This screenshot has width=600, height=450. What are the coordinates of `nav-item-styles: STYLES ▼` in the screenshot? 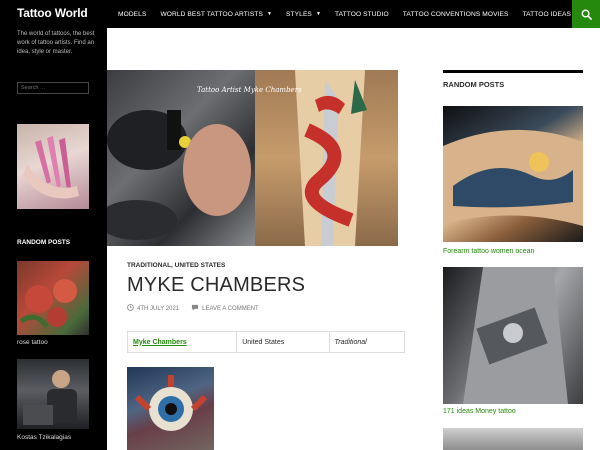 It's located at (303, 14).